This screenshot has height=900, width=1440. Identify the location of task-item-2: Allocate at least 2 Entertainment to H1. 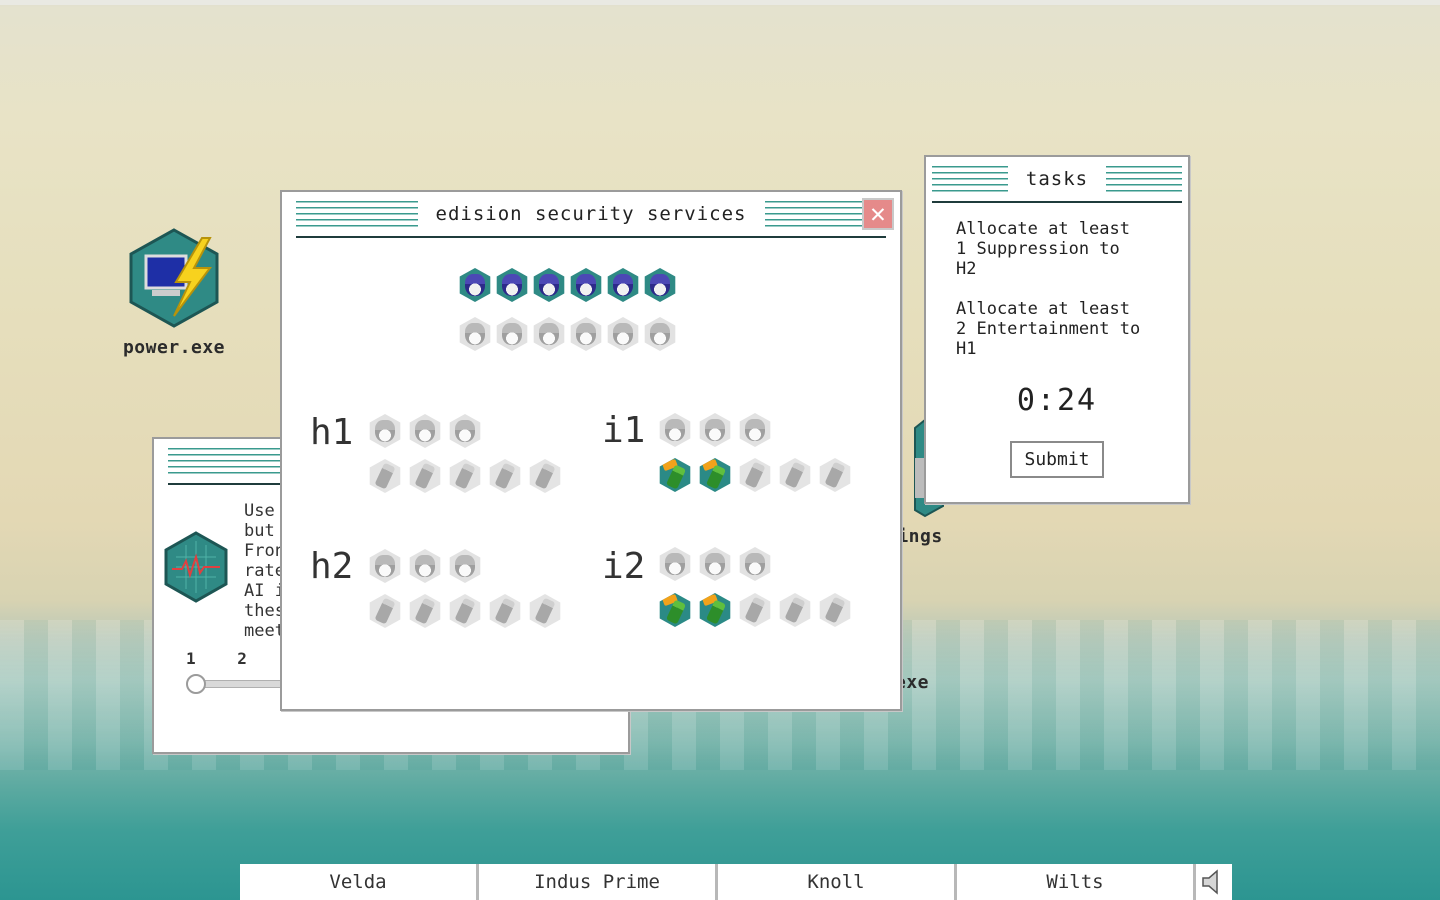
(1048, 329).